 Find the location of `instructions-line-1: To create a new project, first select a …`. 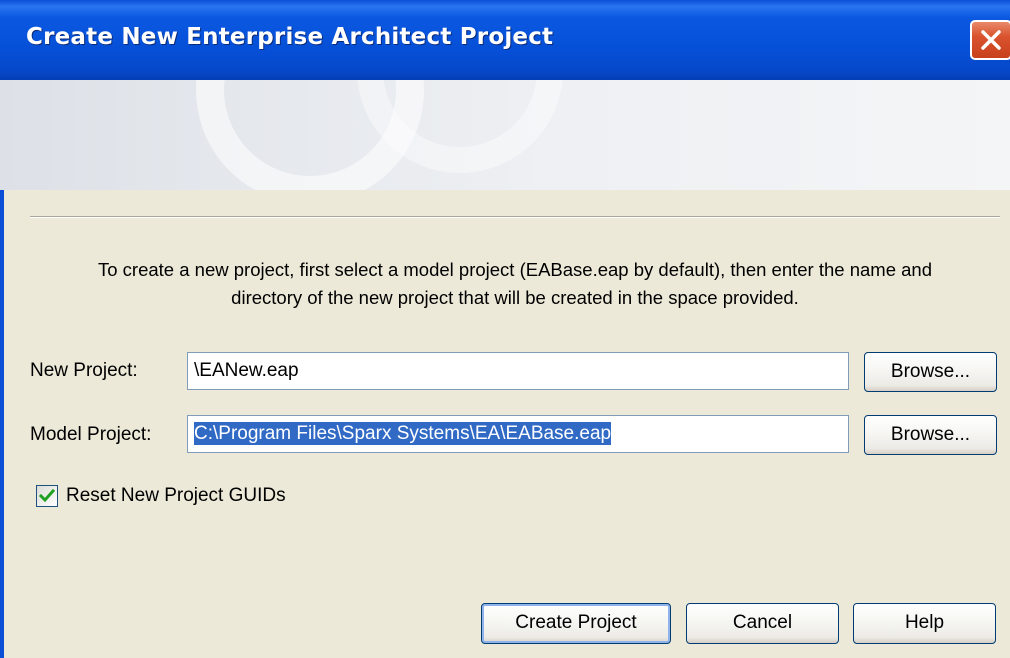

instructions-line-1: To create a new project, first select a … is located at coordinates (515, 269).